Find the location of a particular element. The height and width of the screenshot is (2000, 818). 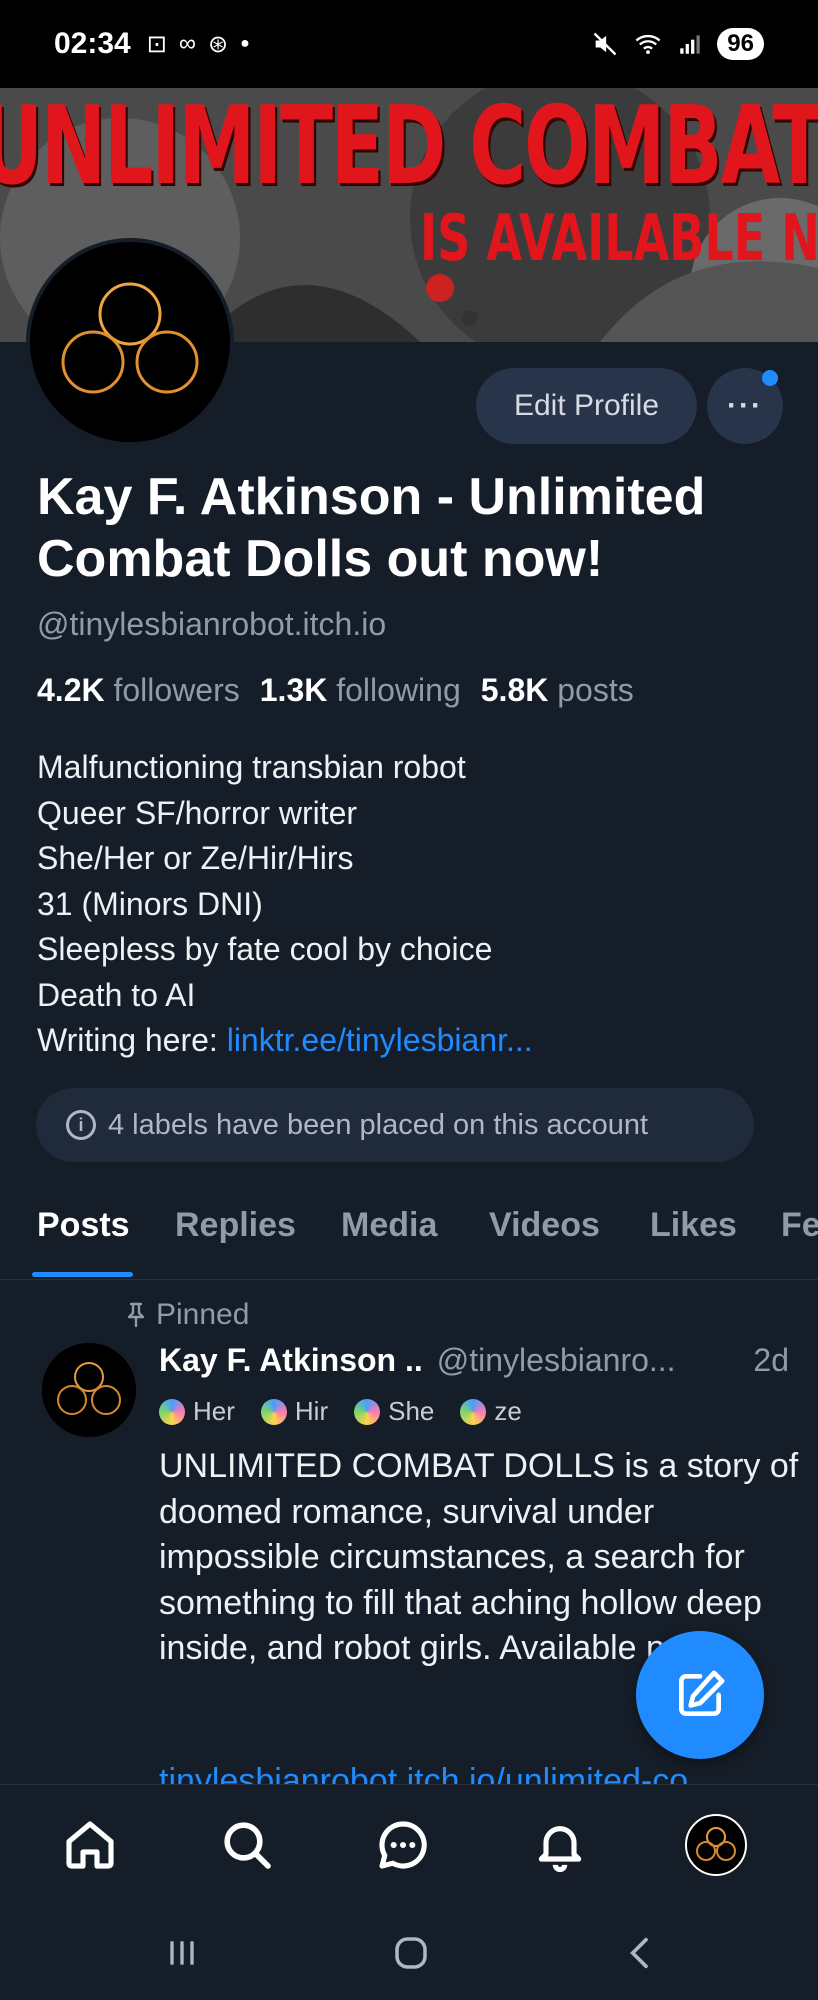

tab-posts: Posts is located at coordinates (83, 1225).